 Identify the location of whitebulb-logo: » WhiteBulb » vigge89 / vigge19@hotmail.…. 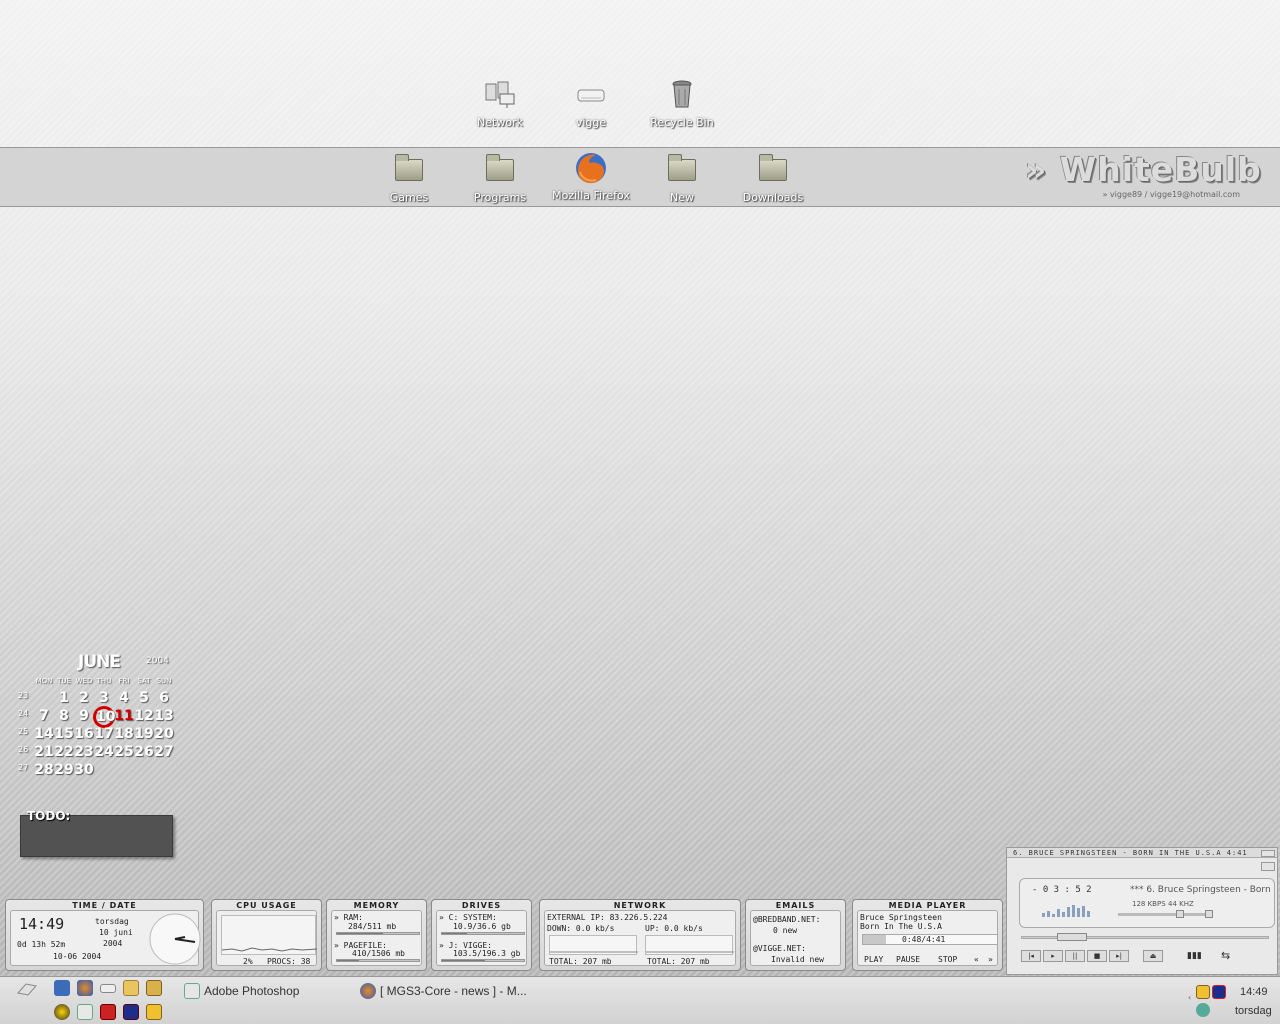
(1143, 174).